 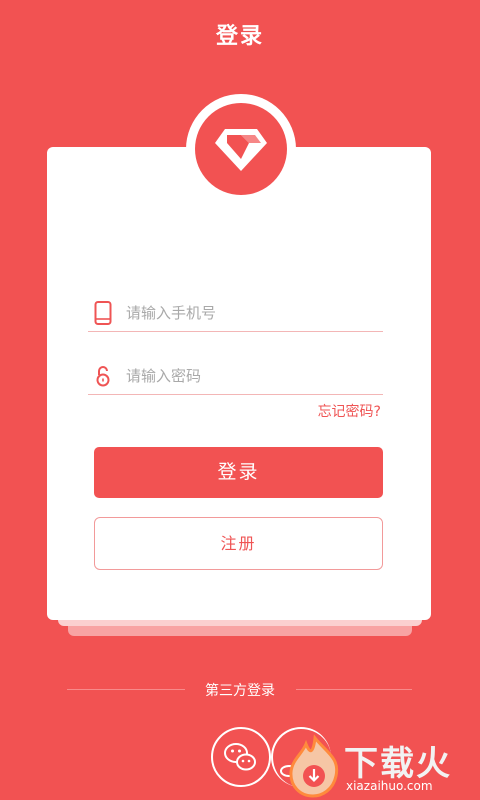 I want to click on wechat-login-button, so click(x=241, y=757).